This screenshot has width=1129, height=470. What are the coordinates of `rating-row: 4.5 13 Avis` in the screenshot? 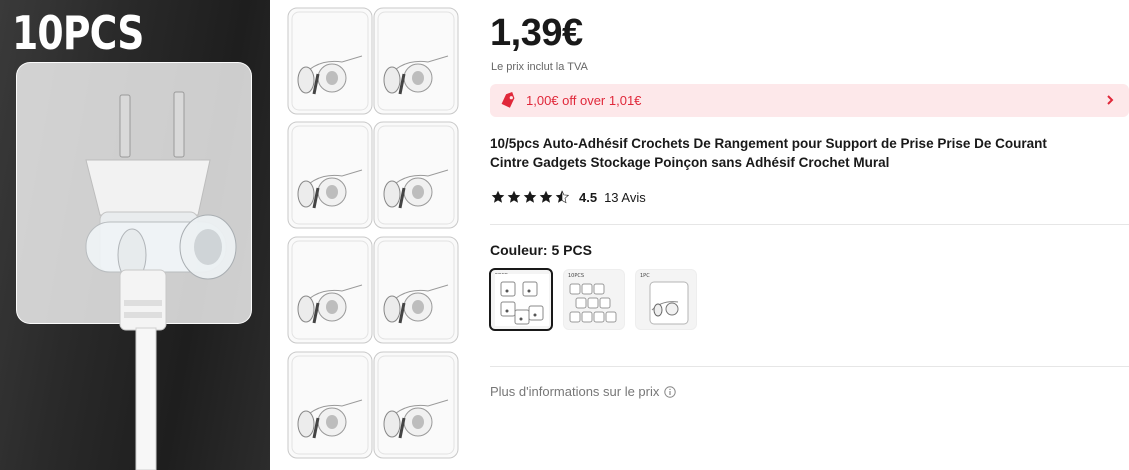 It's located at (568, 197).